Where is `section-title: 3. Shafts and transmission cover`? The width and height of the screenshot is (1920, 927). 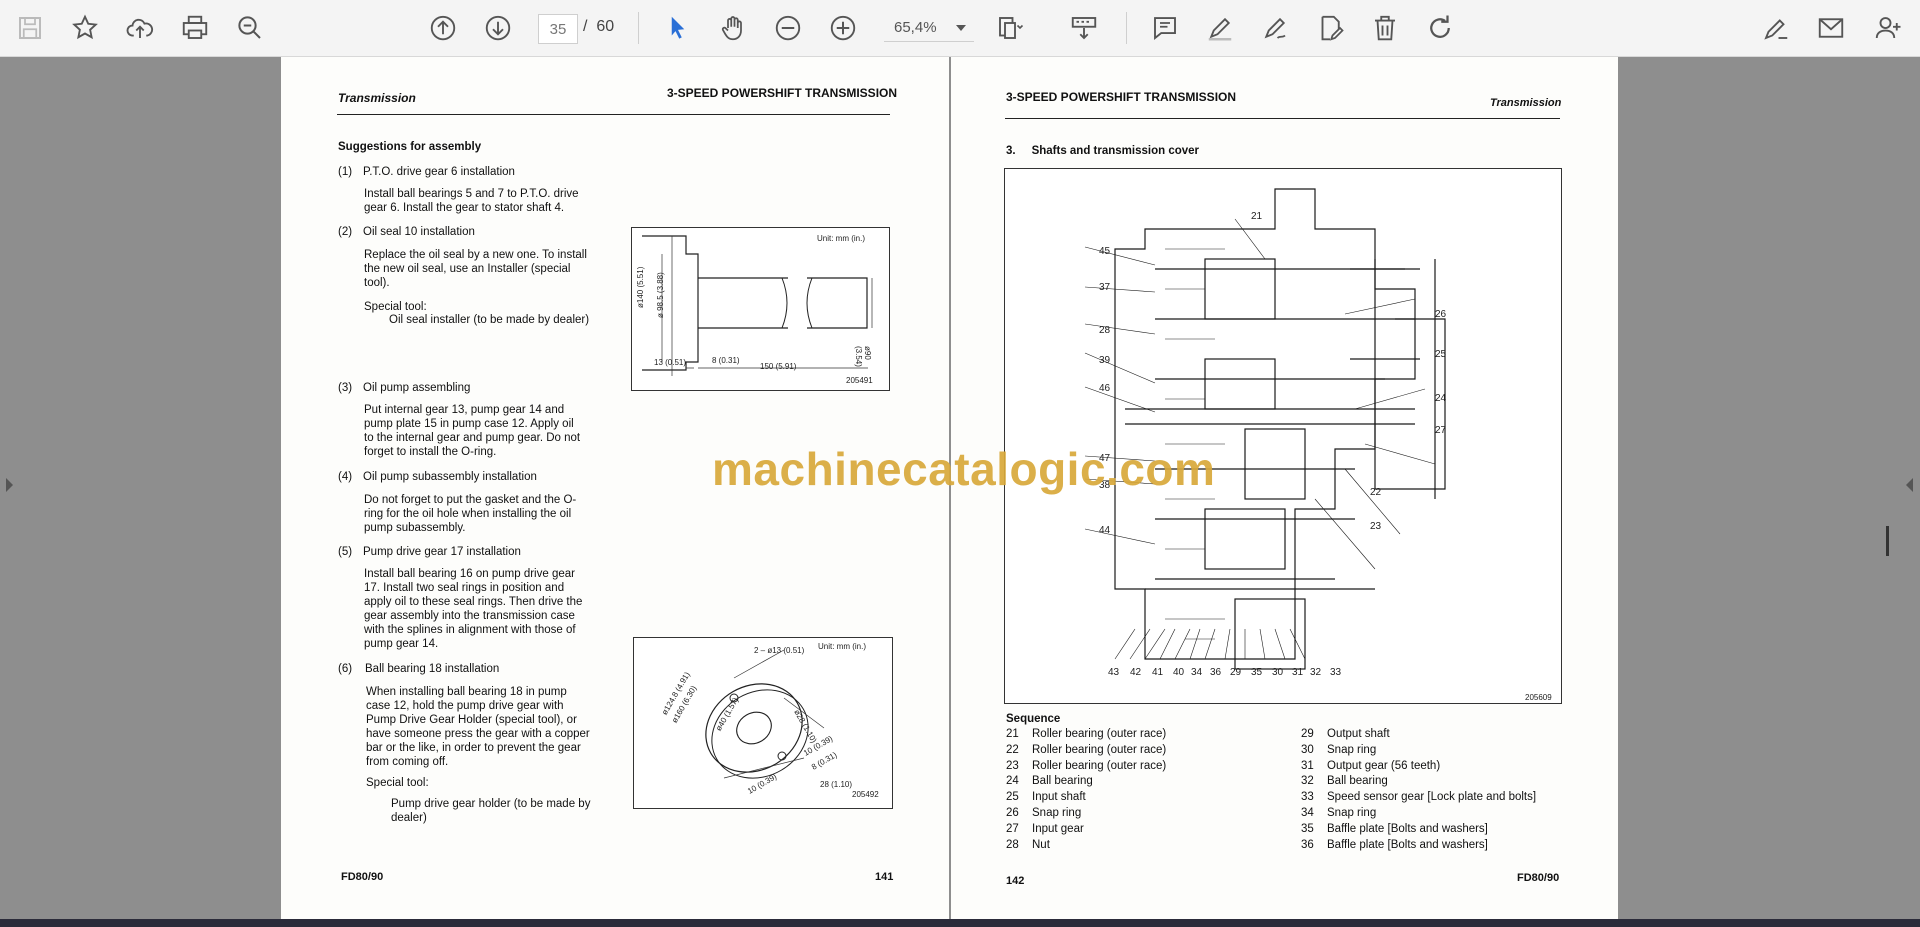 section-title: 3. Shafts and transmission cover is located at coordinates (1103, 151).